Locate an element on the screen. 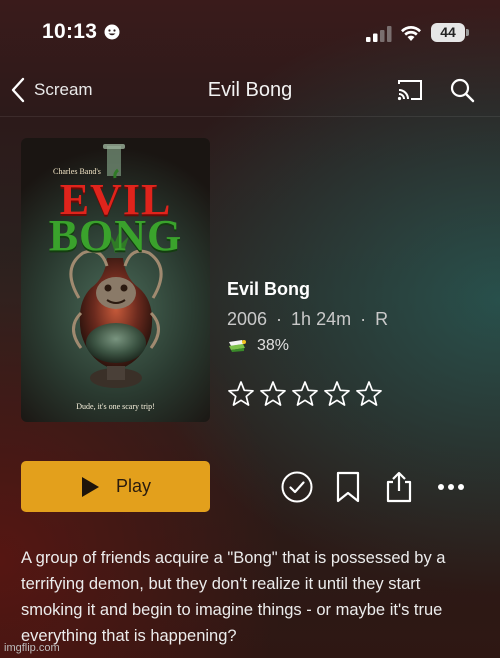 Image resolution: width=500 pixels, height=658 pixels. rating-stars is located at coordinates (307, 394).